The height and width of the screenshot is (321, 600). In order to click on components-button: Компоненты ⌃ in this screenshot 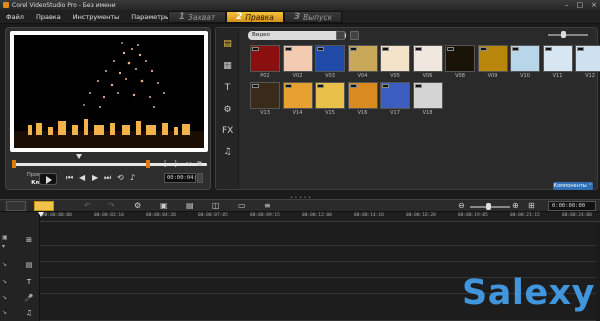, I will do `click(573, 186)`.